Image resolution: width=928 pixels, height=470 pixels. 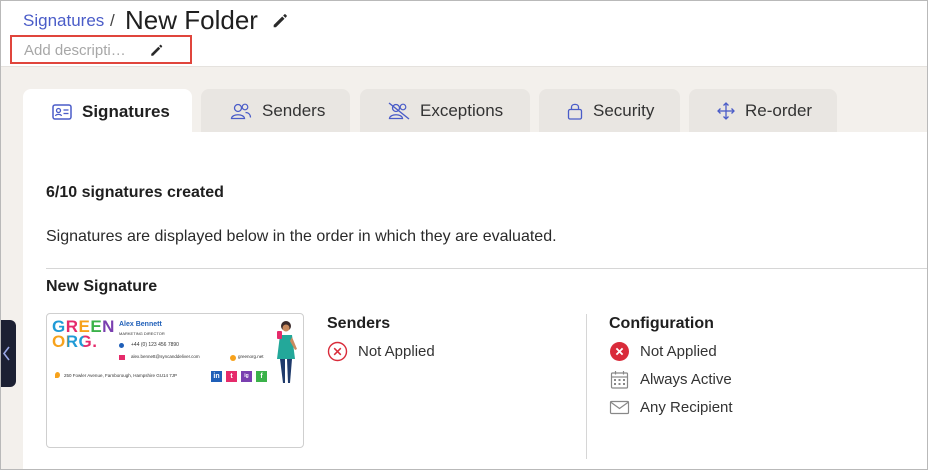 What do you see at coordinates (726, 110) in the screenshot?
I see `move-arrows-icon` at bounding box center [726, 110].